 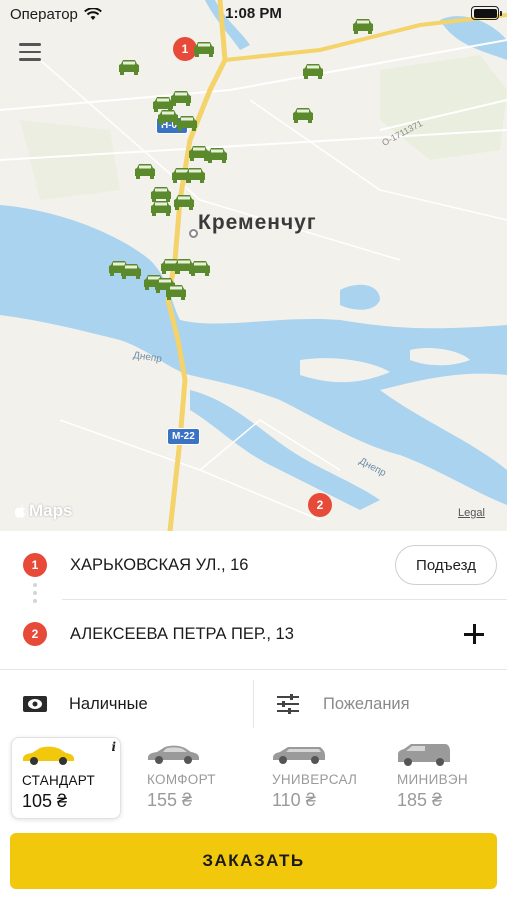 What do you see at coordinates (113, 747) in the screenshot?
I see `info-icon: i` at bounding box center [113, 747].